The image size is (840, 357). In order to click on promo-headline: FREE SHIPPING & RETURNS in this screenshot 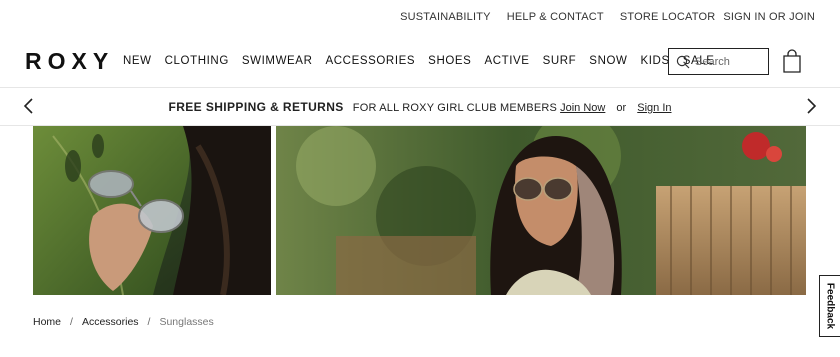, I will do `click(256, 107)`.